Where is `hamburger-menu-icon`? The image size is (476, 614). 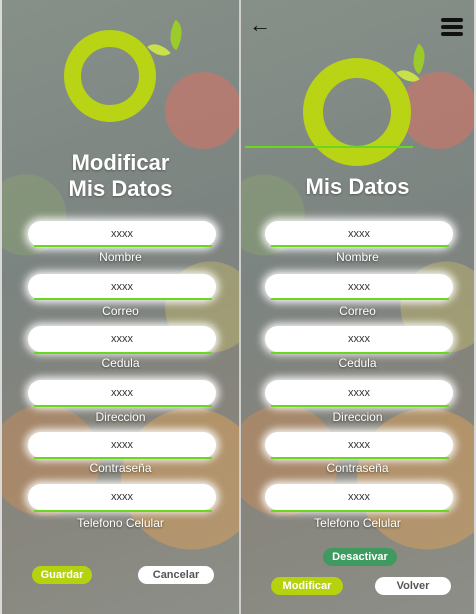 hamburger-menu-icon is located at coordinates (452, 28).